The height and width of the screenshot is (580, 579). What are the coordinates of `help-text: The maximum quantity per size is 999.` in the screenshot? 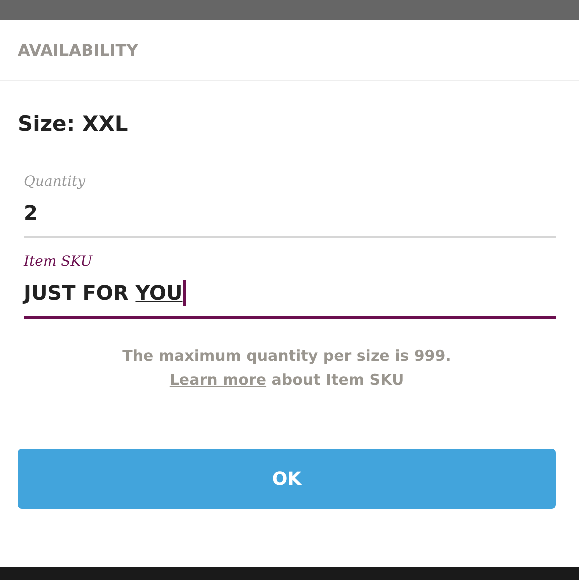 It's located at (287, 356).